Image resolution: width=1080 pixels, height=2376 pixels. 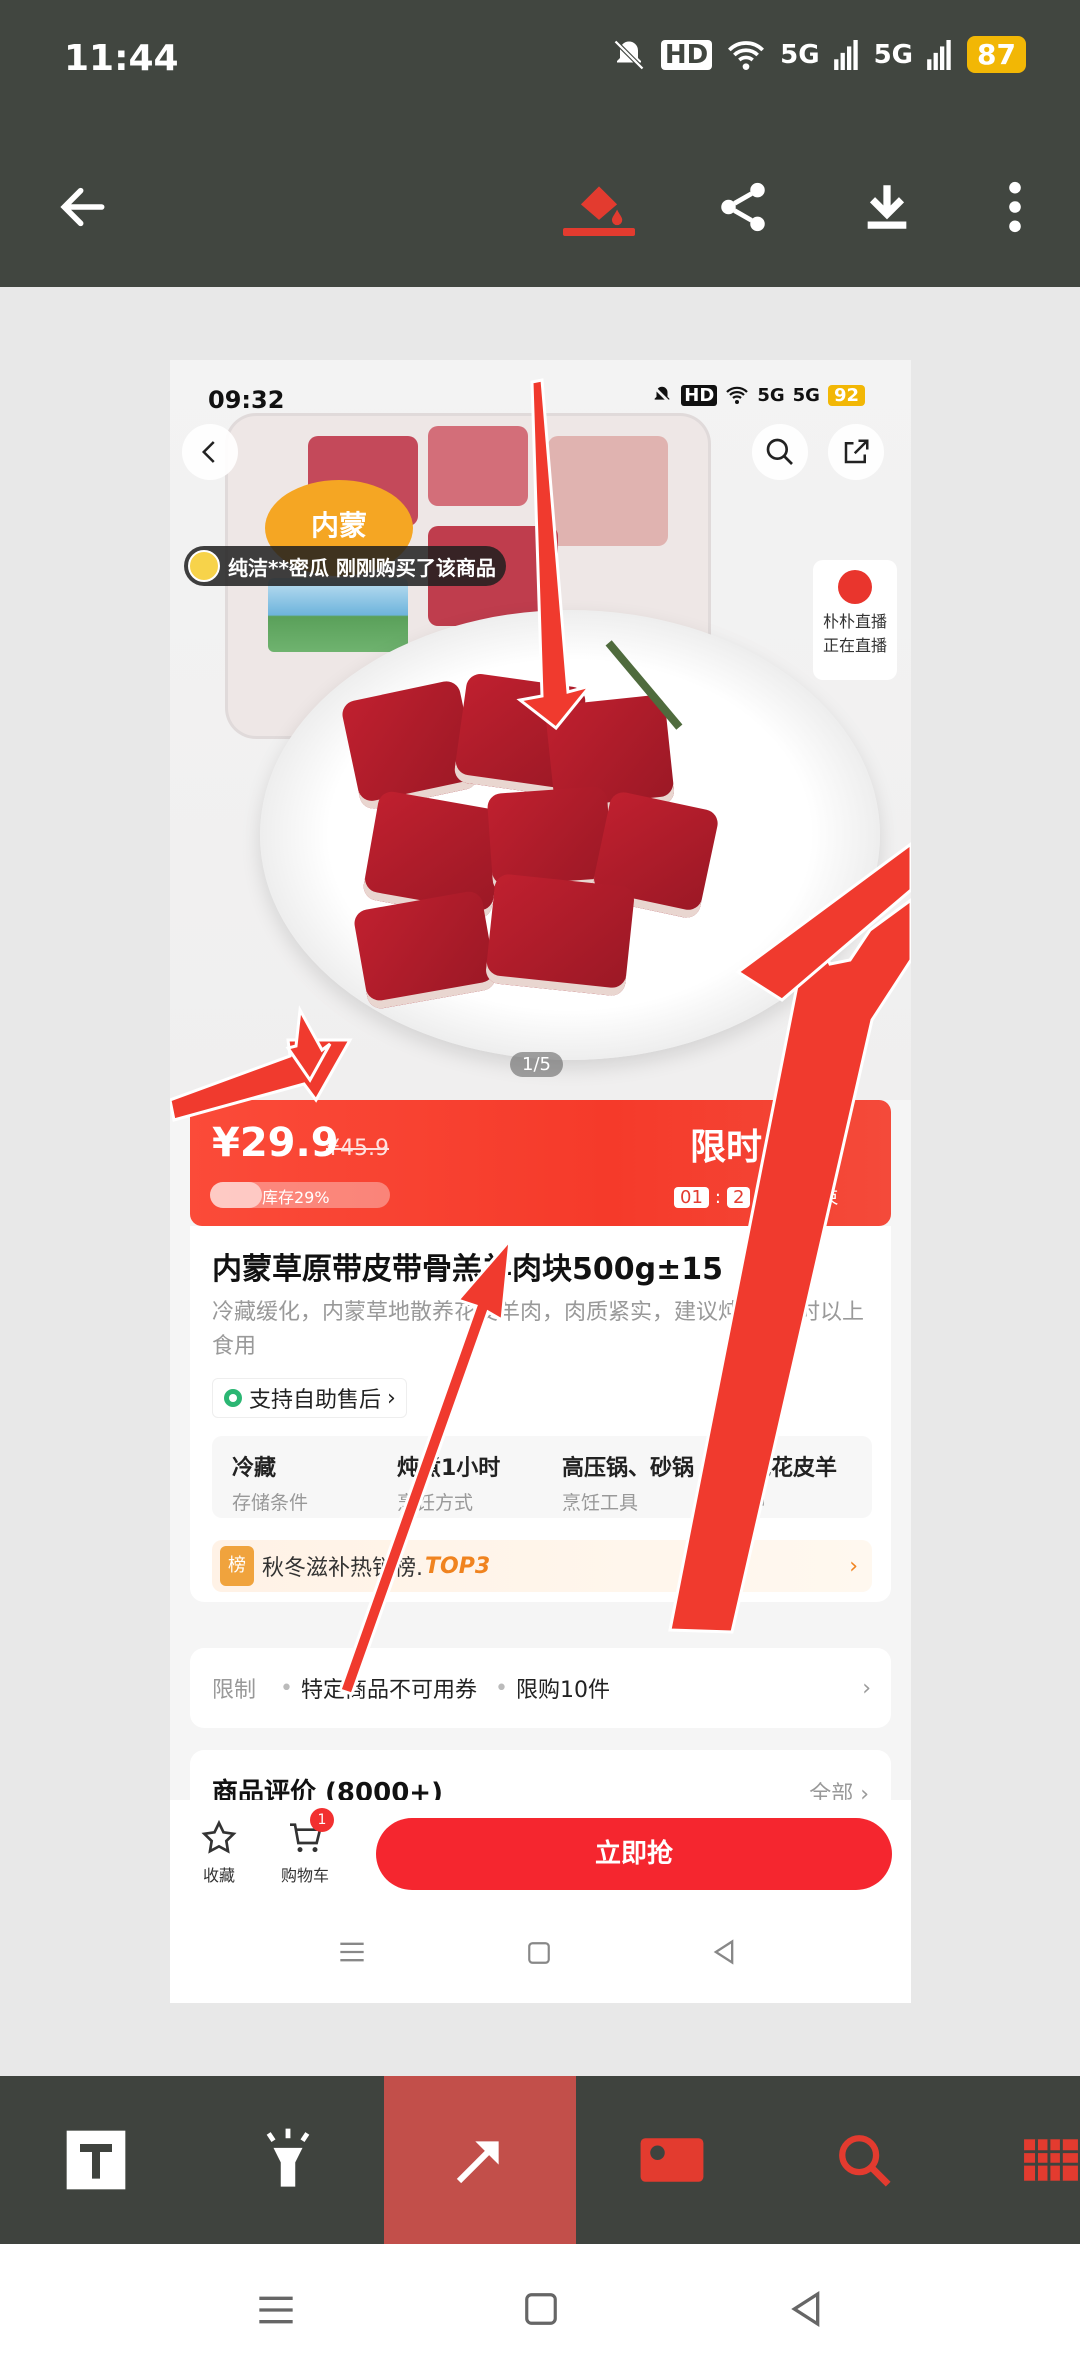 I want to click on status-bar: 11:44 HD 5G 5G 87, so click(x=540, y=60).